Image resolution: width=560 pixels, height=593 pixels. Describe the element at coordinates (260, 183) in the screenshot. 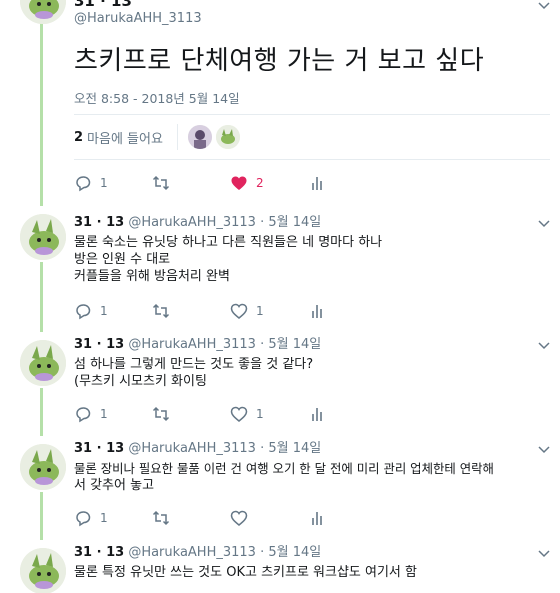

I see `like-count: 2` at that location.